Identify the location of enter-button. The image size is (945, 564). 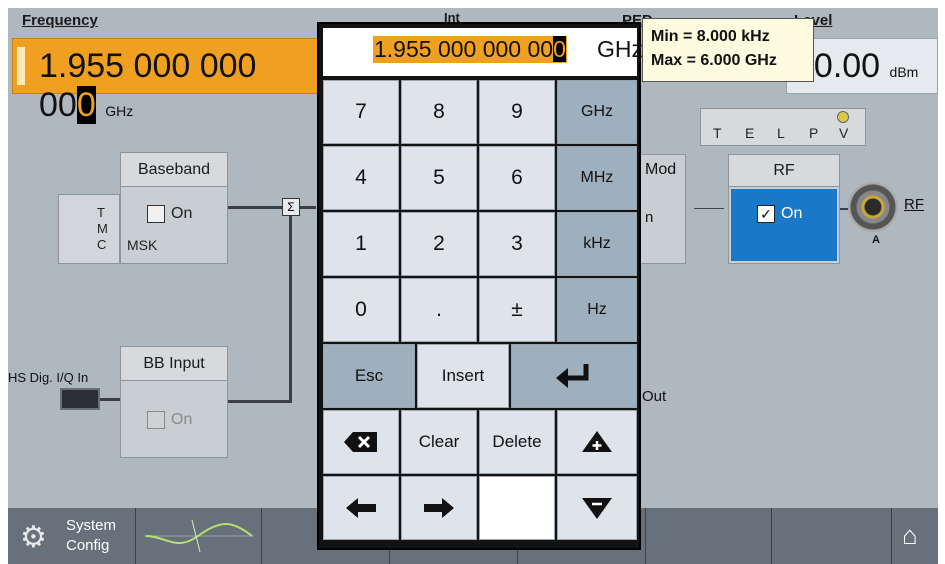
(574, 376).